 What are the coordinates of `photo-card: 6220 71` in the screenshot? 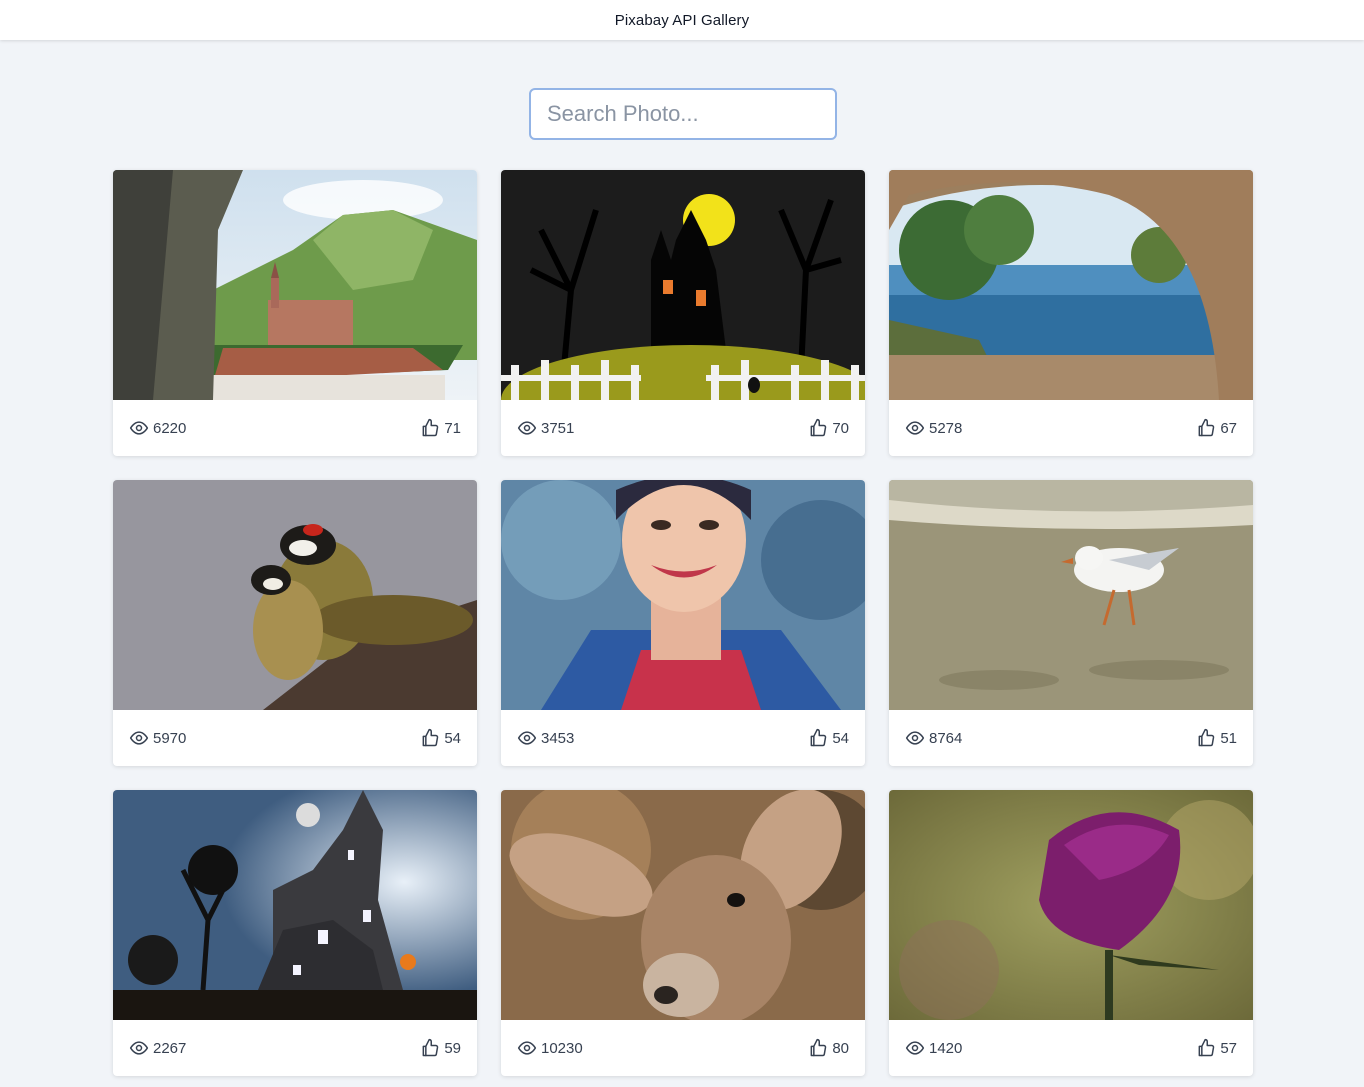 It's located at (295, 313).